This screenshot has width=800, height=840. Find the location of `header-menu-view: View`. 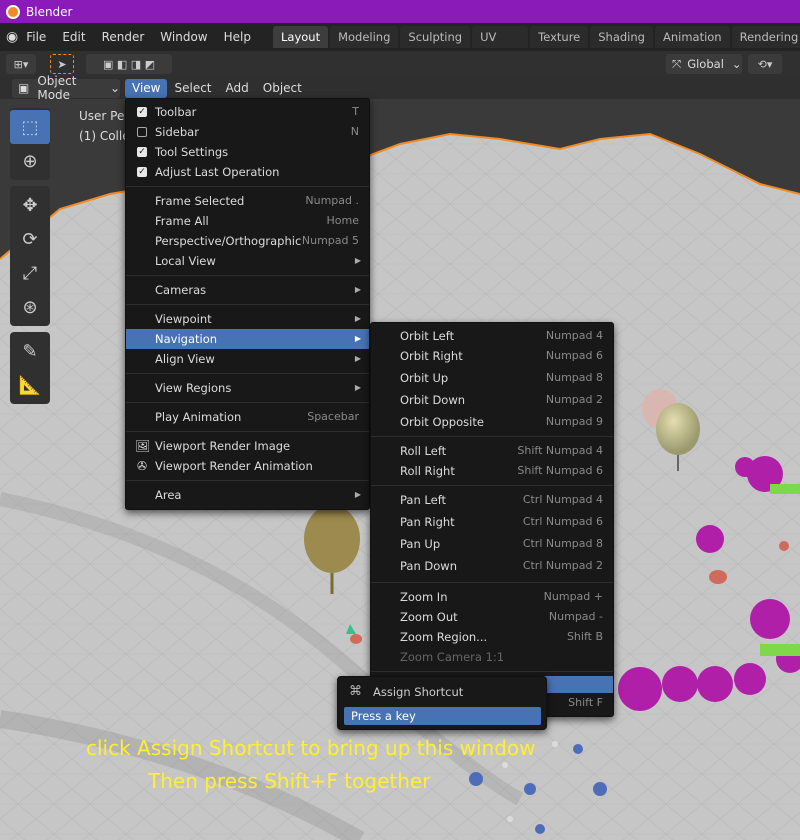

header-menu-view: View is located at coordinates (146, 88).